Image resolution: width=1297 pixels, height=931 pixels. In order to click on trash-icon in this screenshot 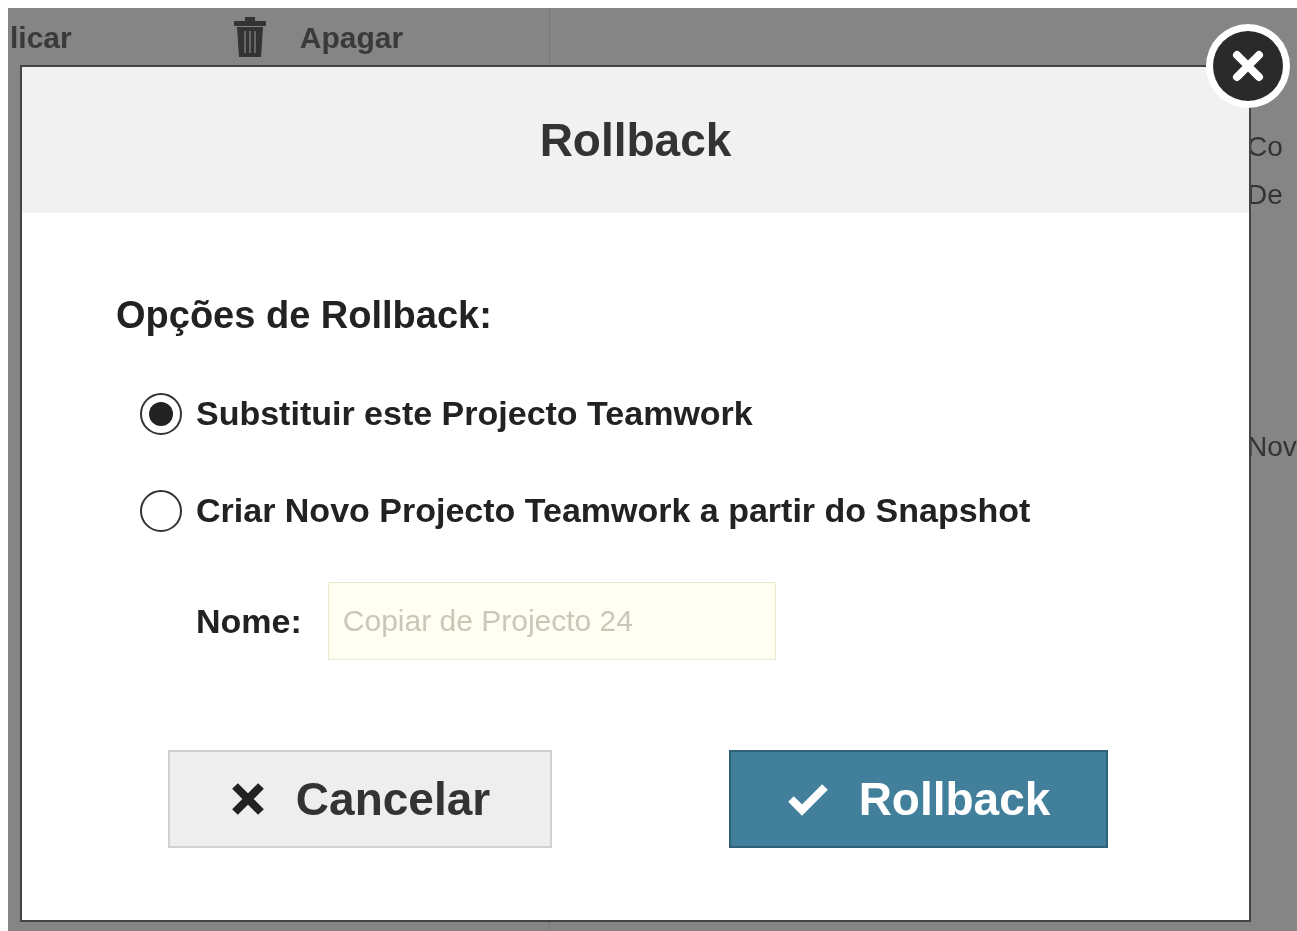, I will do `click(249, 37)`.